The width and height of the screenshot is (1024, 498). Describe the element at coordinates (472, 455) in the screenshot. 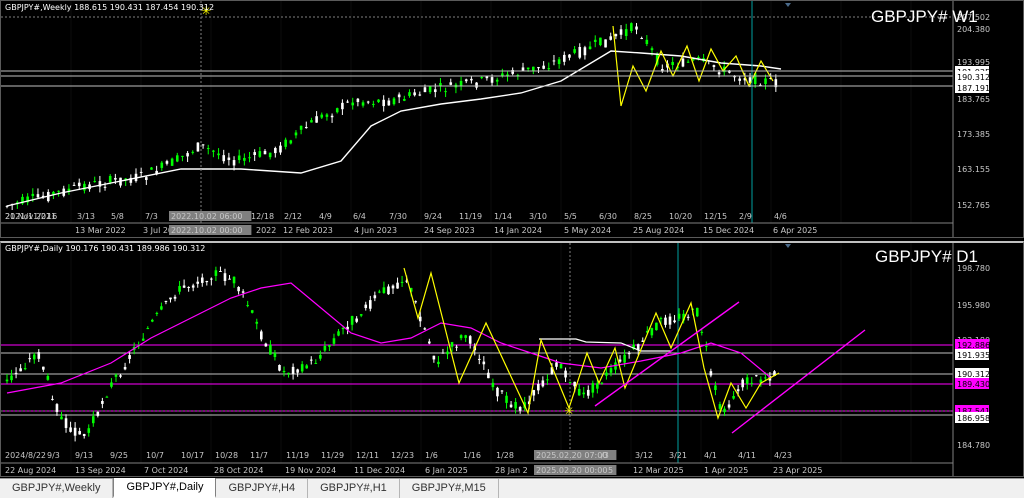

I see `time-label: 1/16` at that location.